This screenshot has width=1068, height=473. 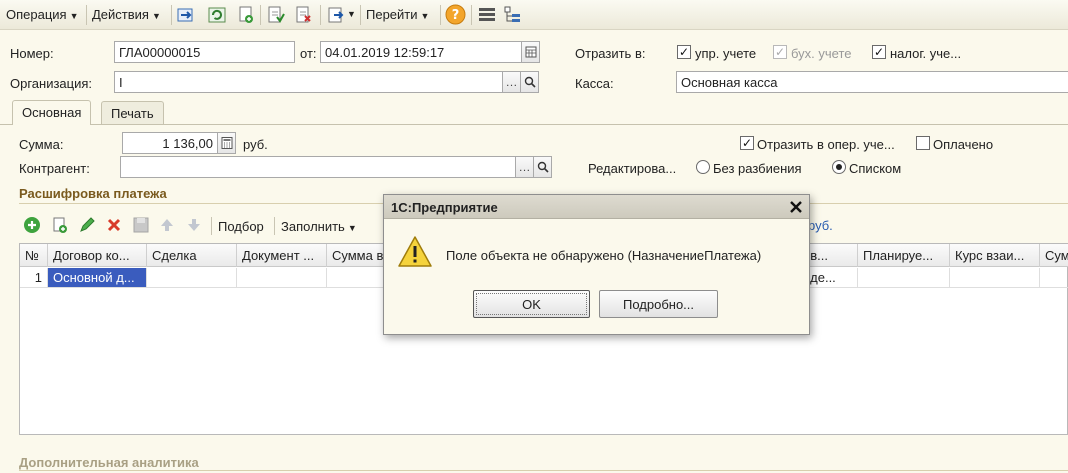 What do you see at coordinates (303, 15) in the screenshot?
I see `unpost-document-icon` at bounding box center [303, 15].